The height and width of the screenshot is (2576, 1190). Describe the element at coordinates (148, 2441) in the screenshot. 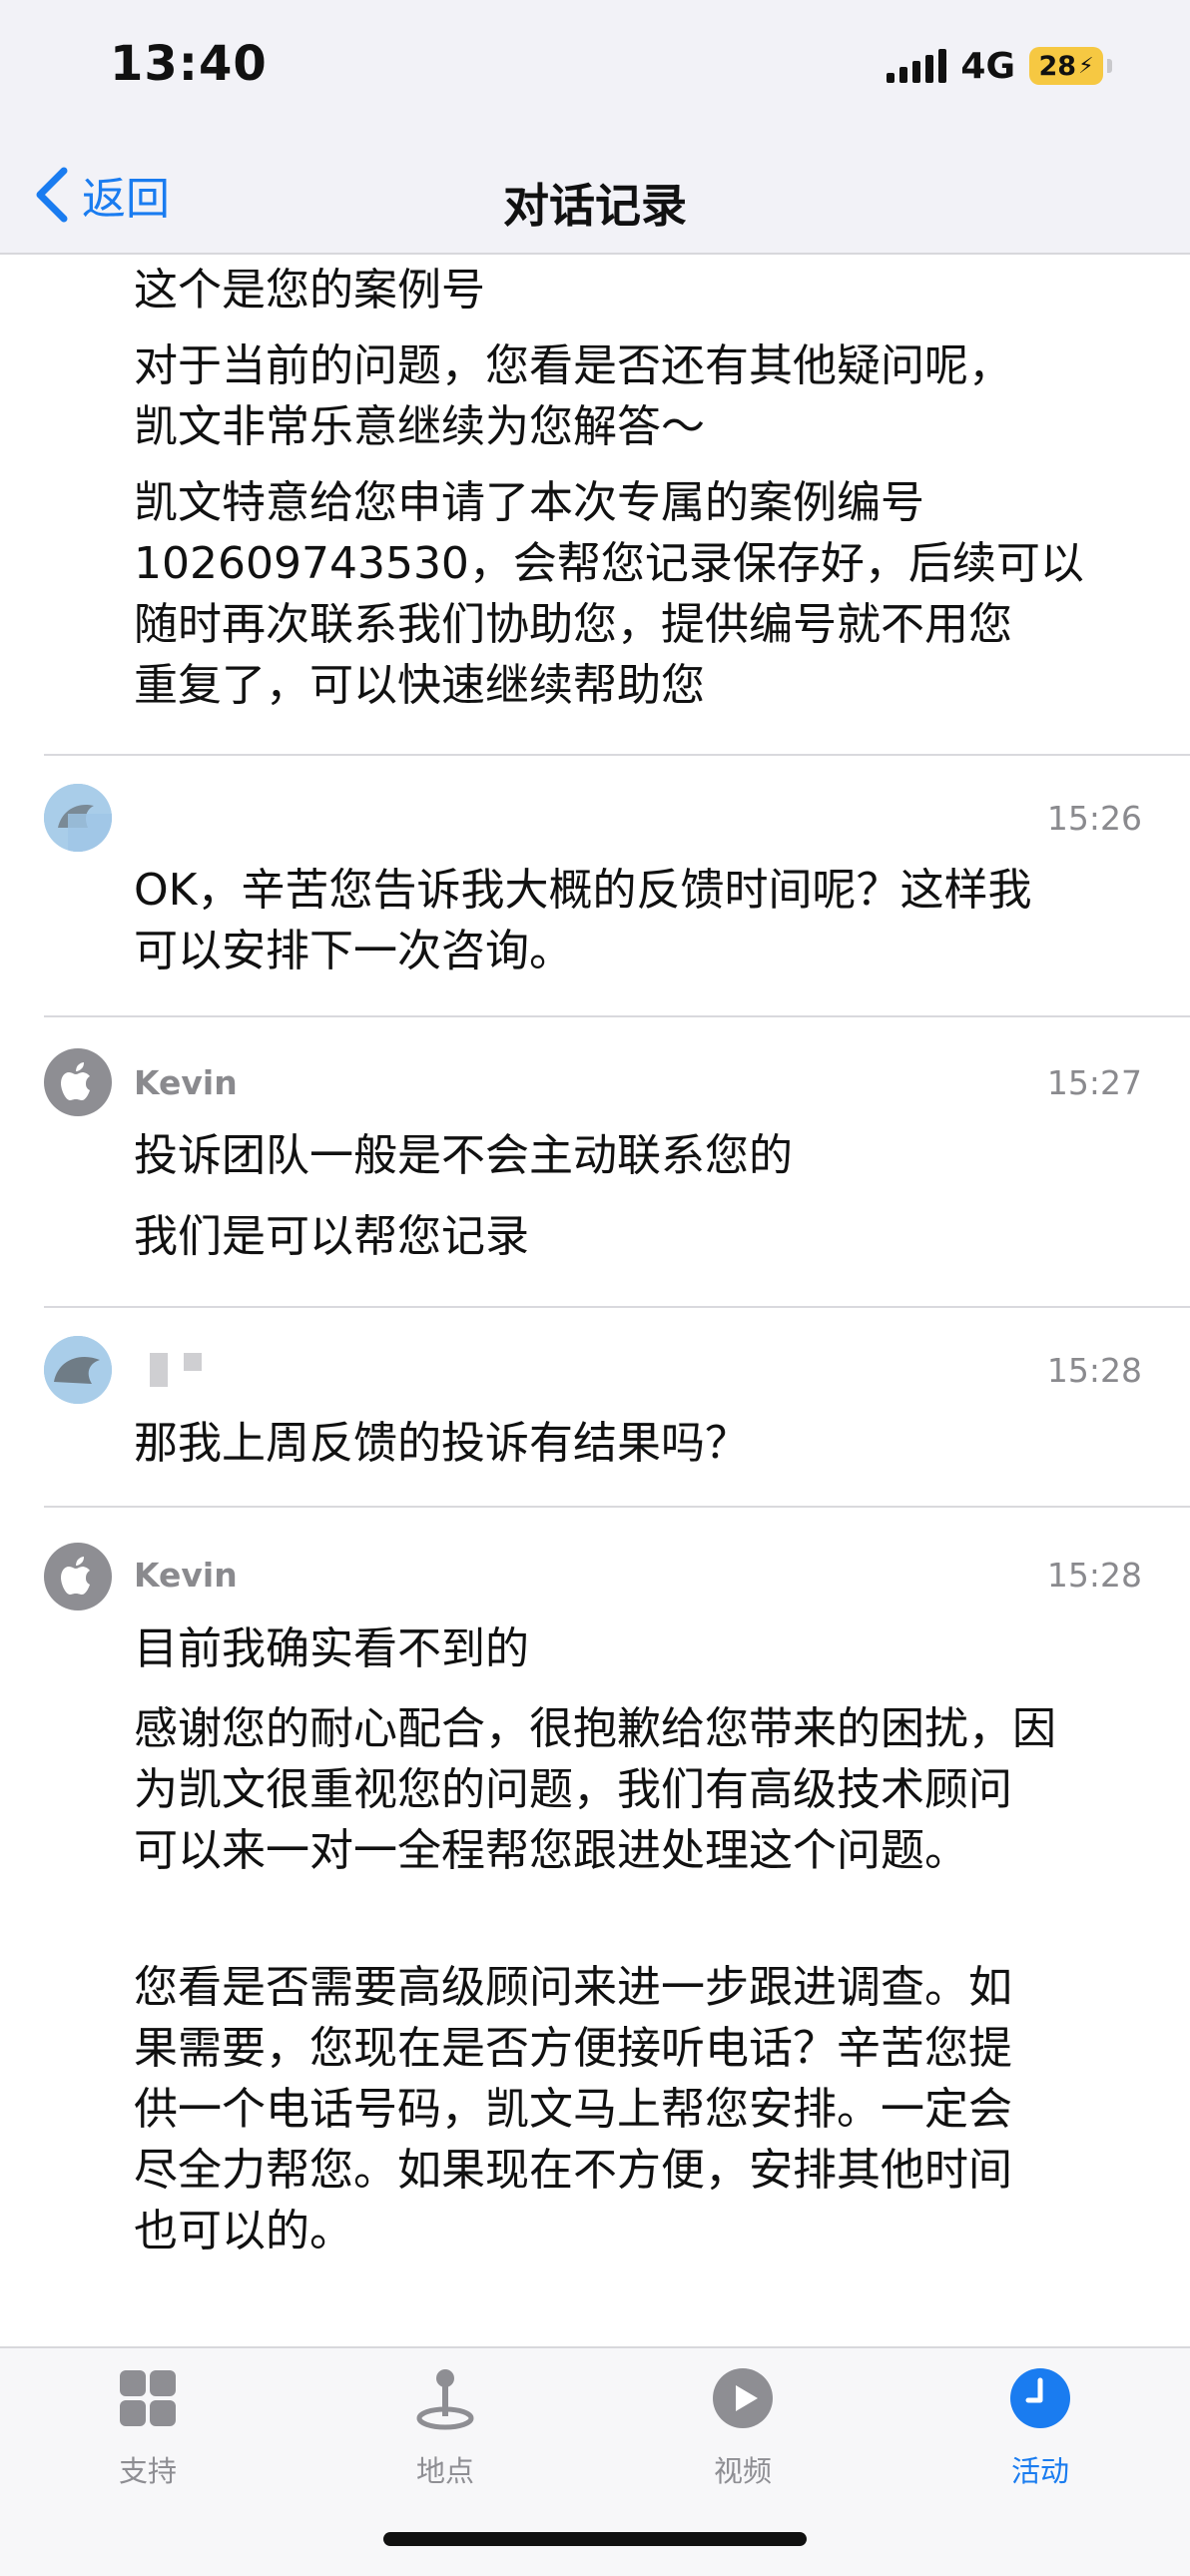

I see `tab-support: 支持` at that location.